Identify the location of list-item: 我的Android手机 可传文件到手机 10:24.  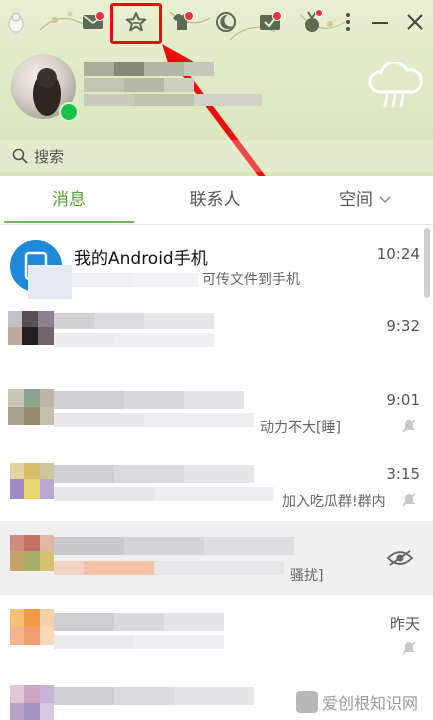
(216, 262).